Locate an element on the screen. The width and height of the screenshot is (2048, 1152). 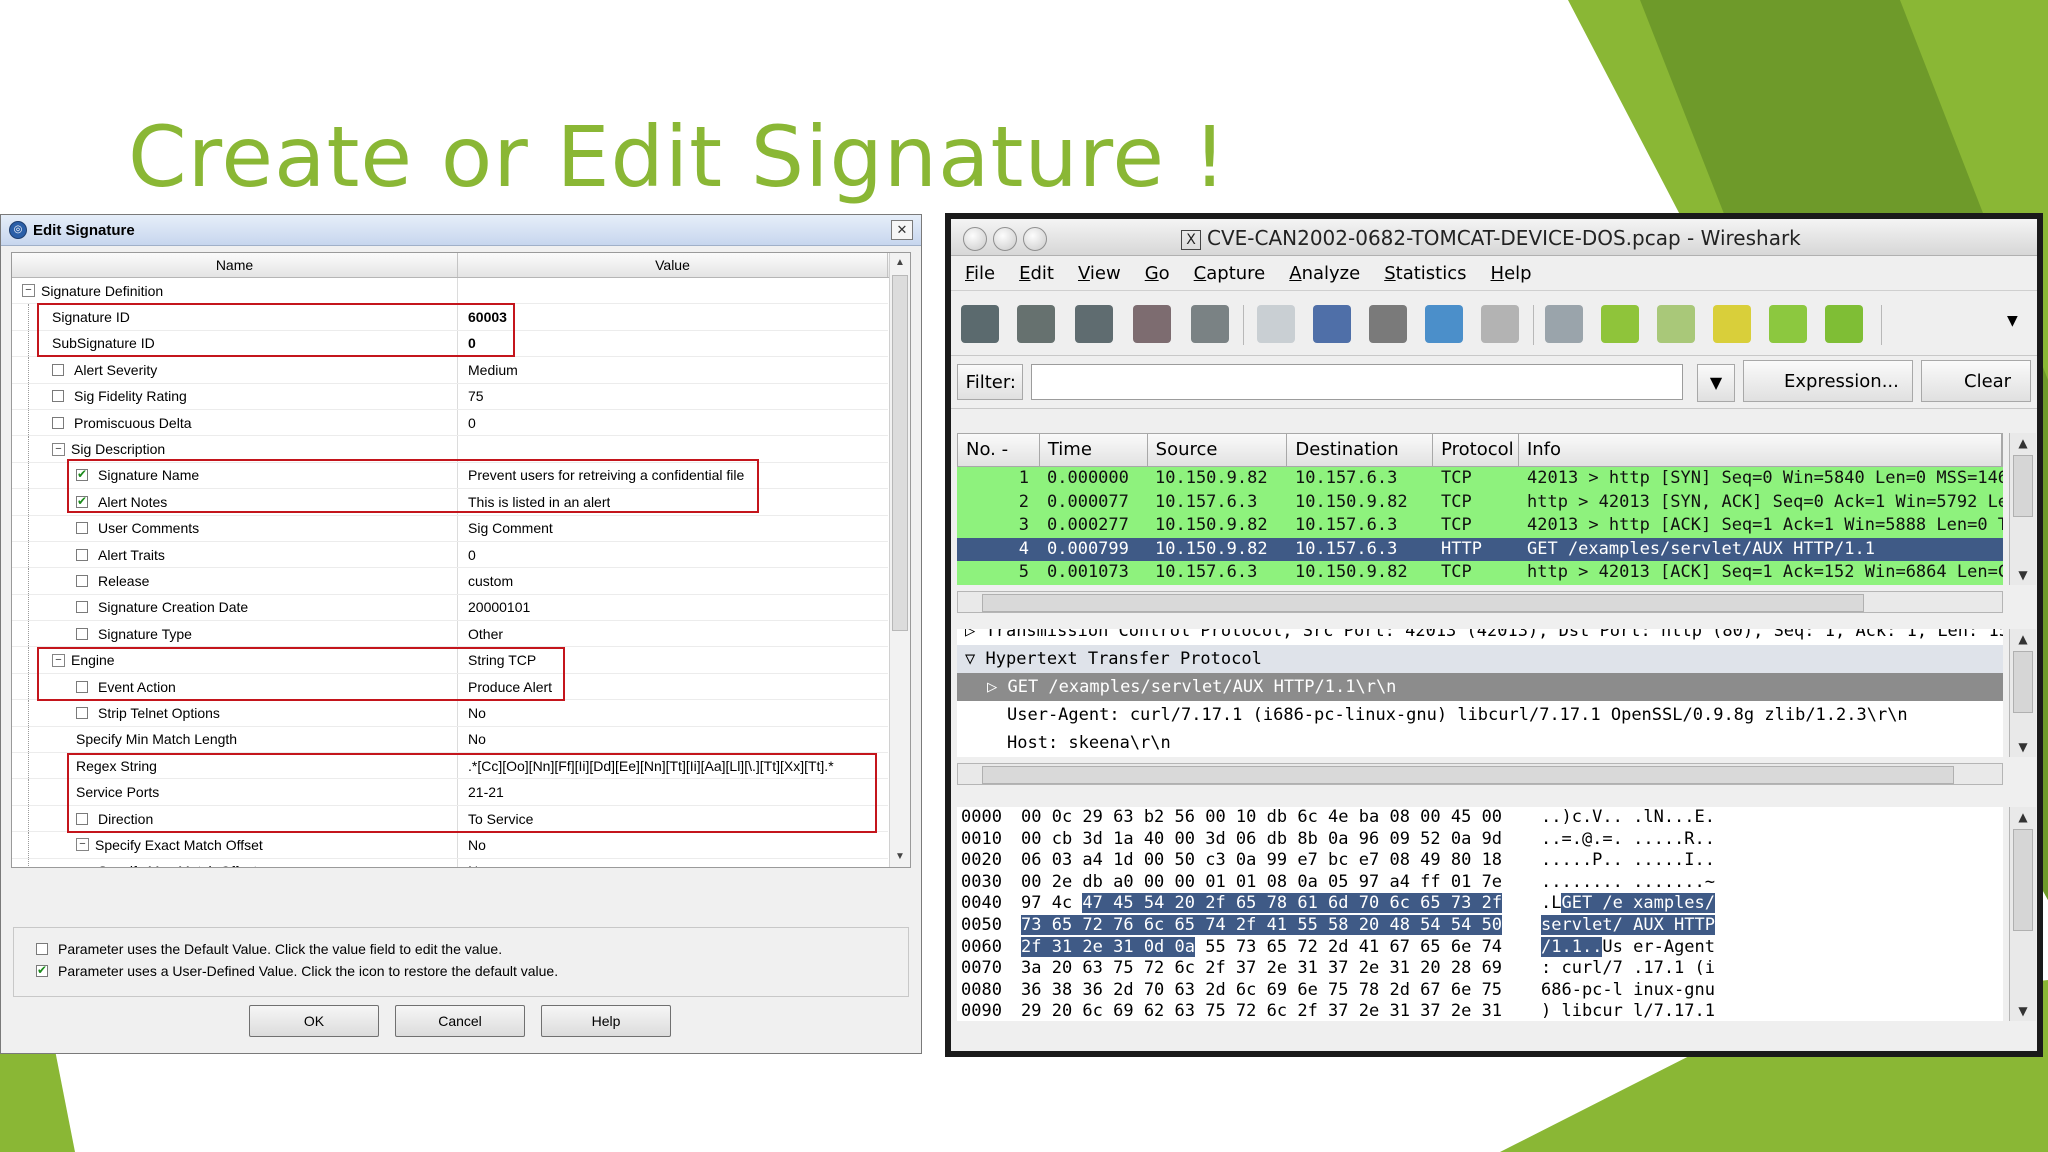
start-capture-icon is located at coordinates (1094, 324).